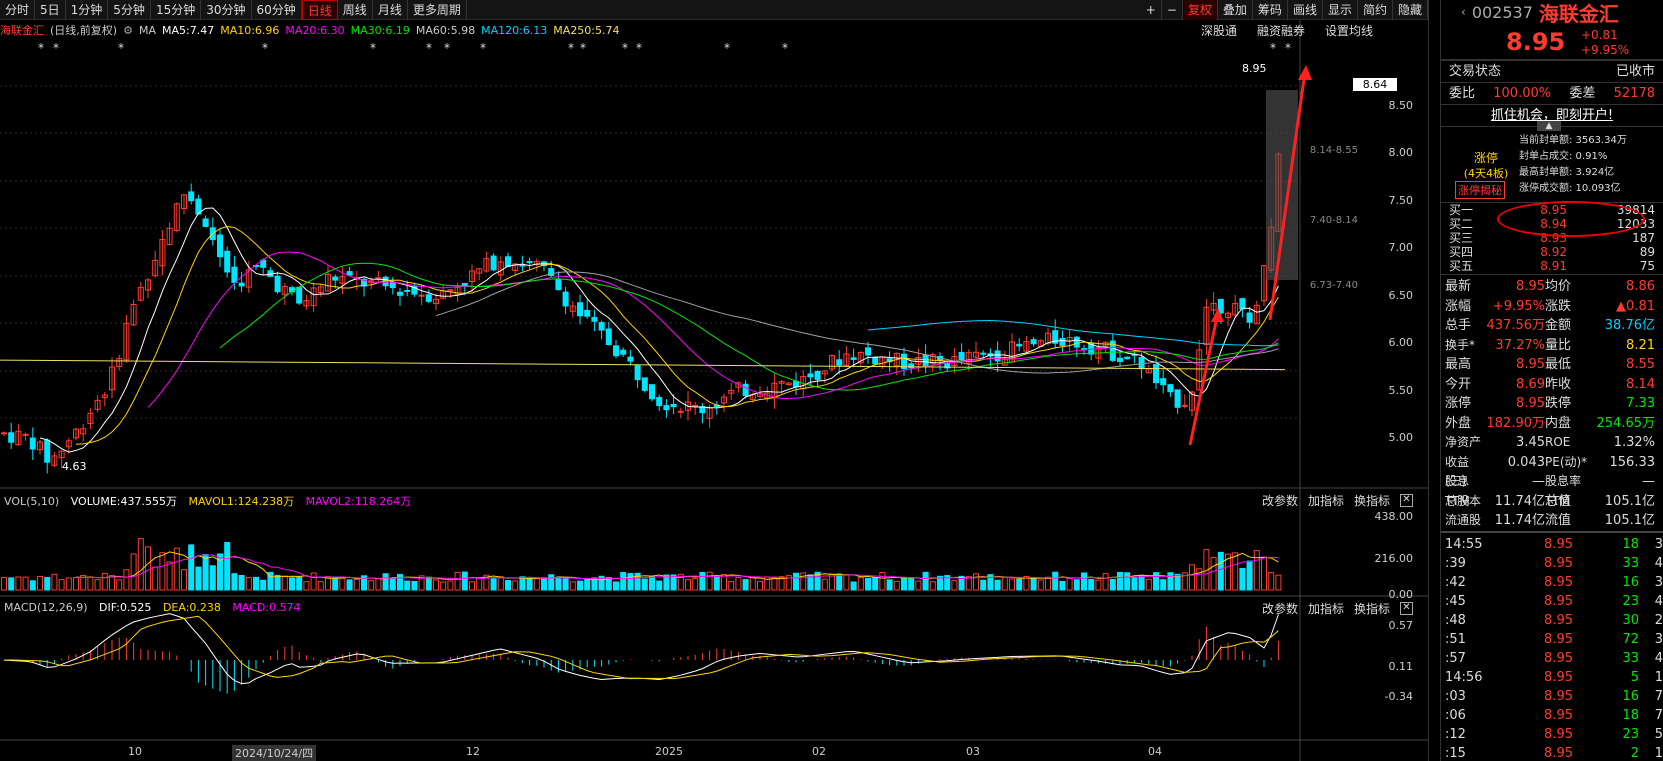 This screenshot has width=1663, height=761. What do you see at coordinates (1460, 344) in the screenshot?
I see `stat-cell: 换手*` at bounding box center [1460, 344].